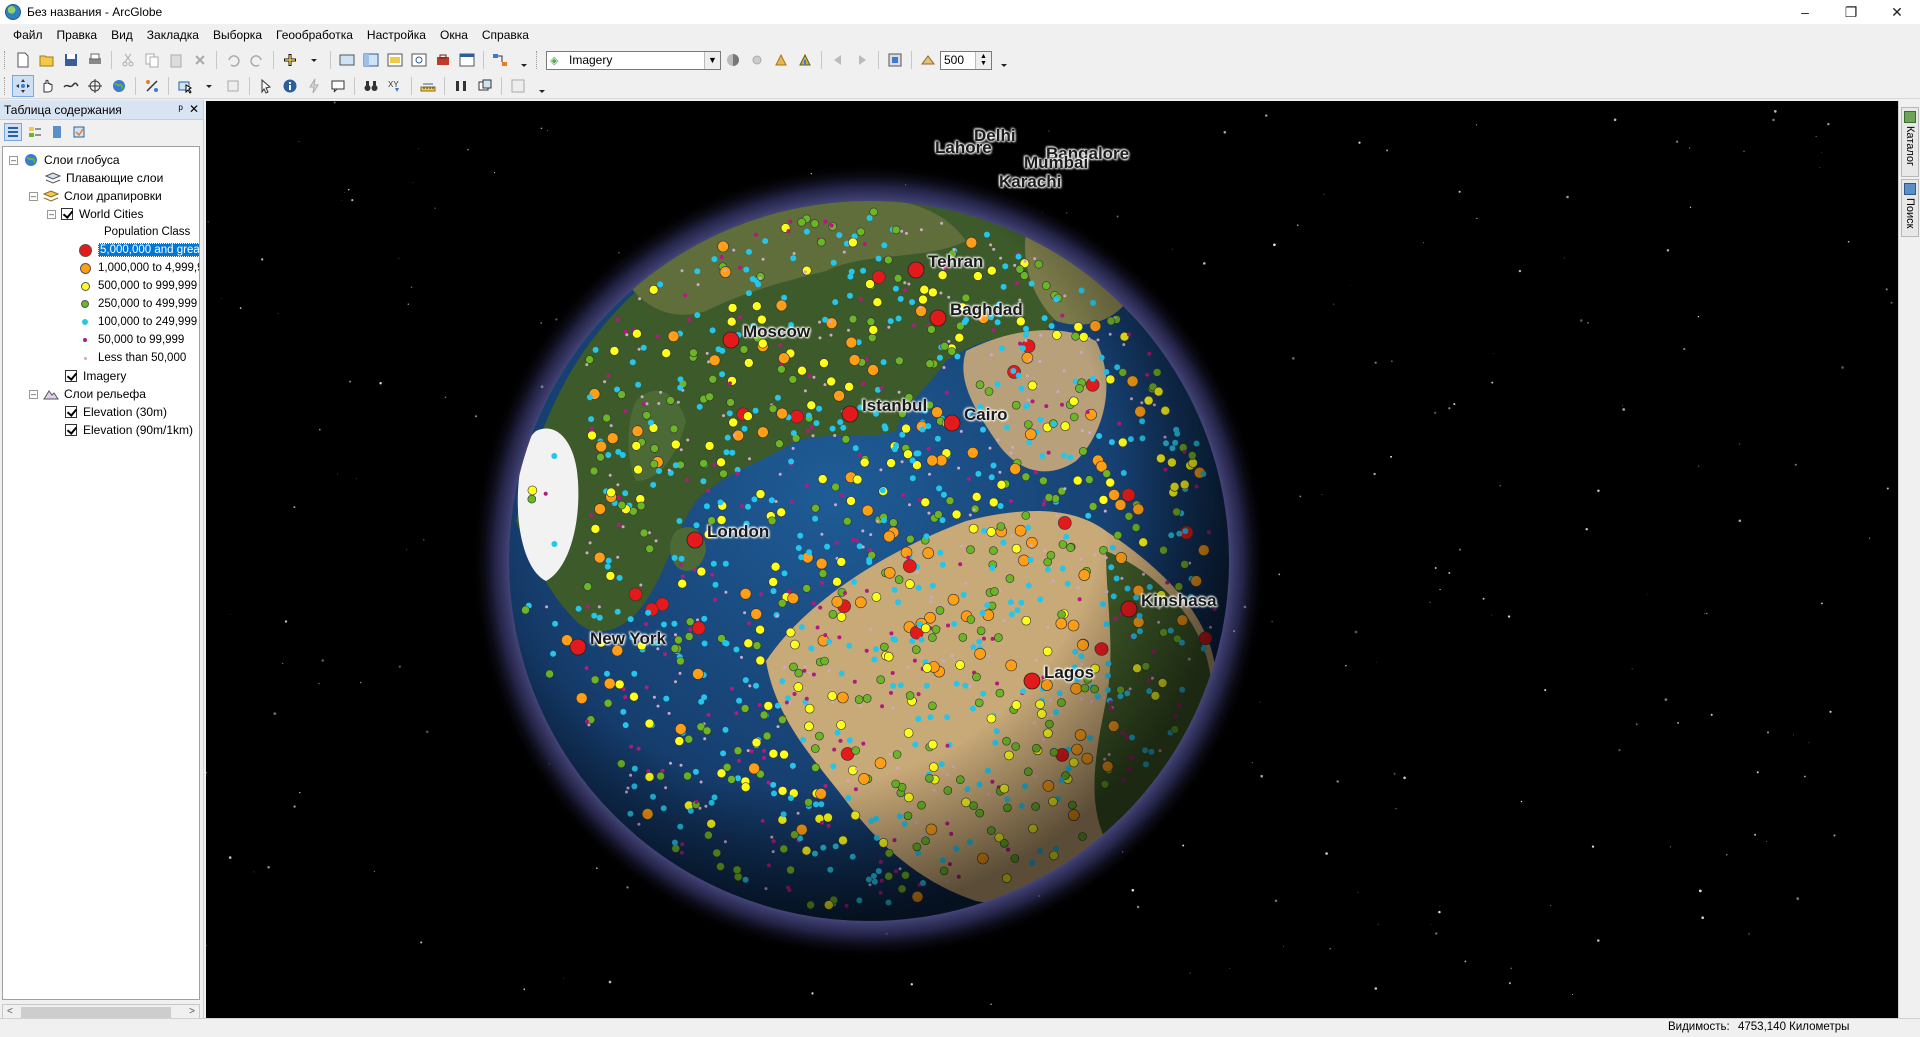 The height and width of the screenshot is (1037, 1920). I want to click on zoom-tool, so click(152, 86).